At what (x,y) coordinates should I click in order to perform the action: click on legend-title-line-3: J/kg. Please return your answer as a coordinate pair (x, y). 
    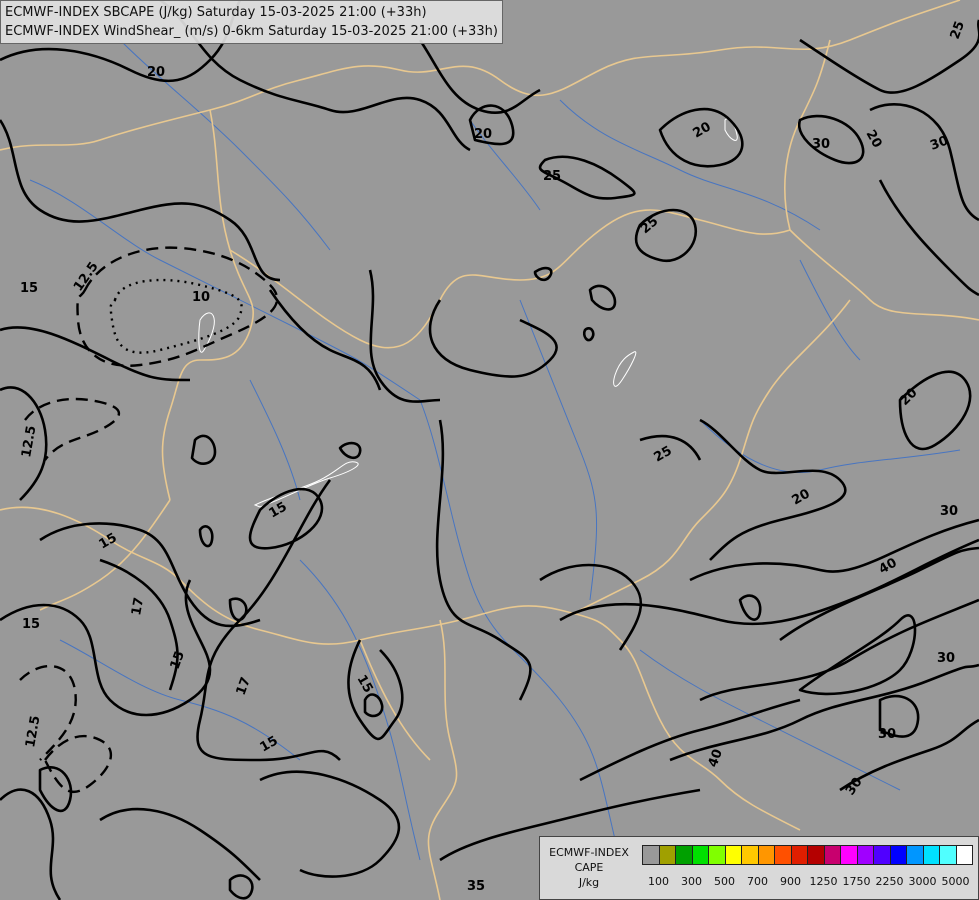
    Looking at the image, I should click on (589, 882).